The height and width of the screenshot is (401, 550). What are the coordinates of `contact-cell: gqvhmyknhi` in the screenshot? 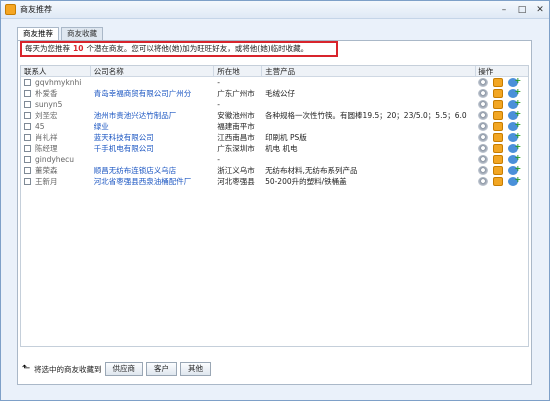 It's located at (56, 82).